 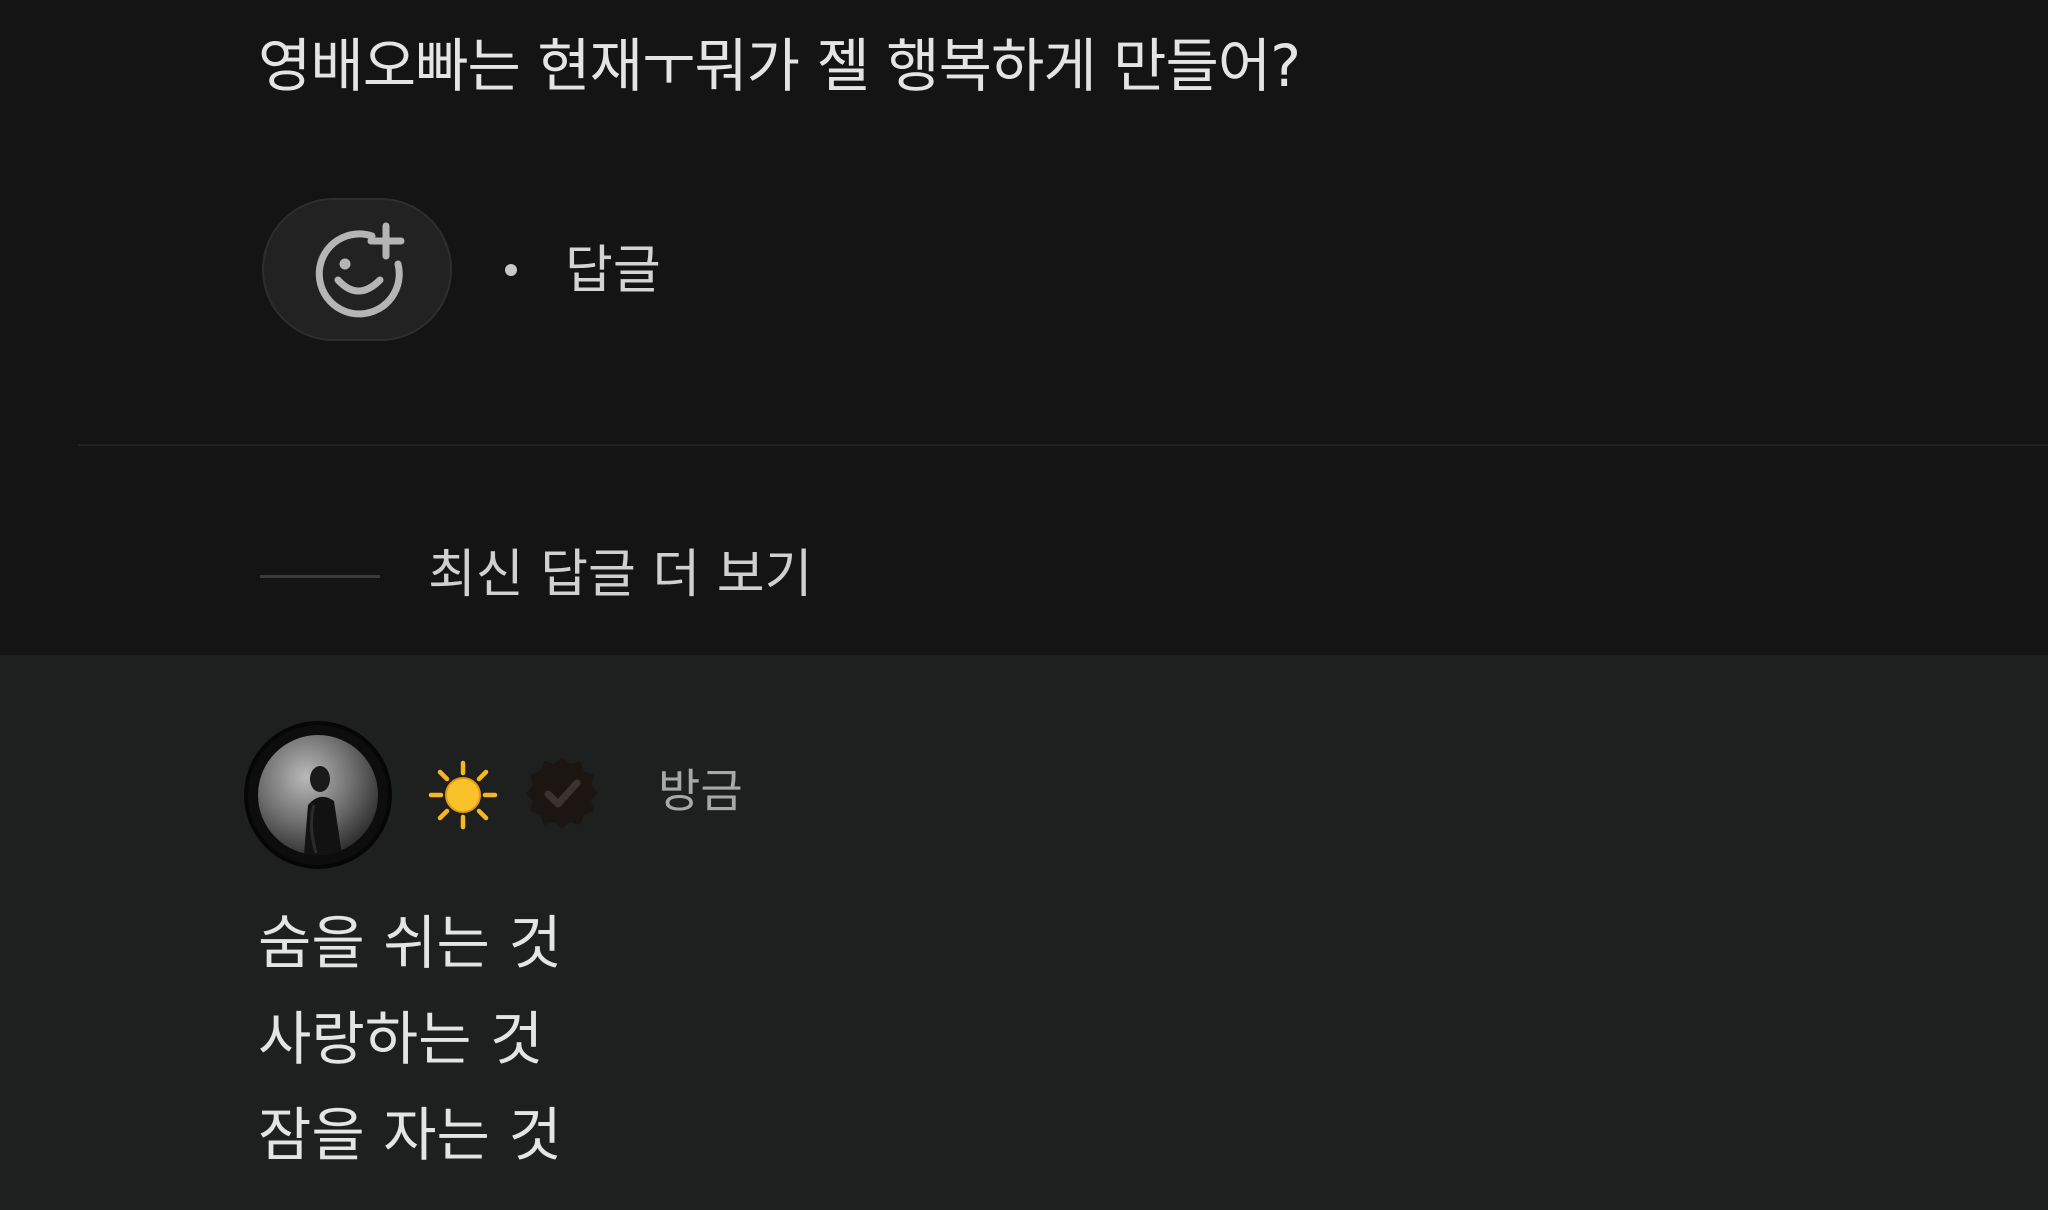 I want to click on dot-separator, so click(x=511, y=270).